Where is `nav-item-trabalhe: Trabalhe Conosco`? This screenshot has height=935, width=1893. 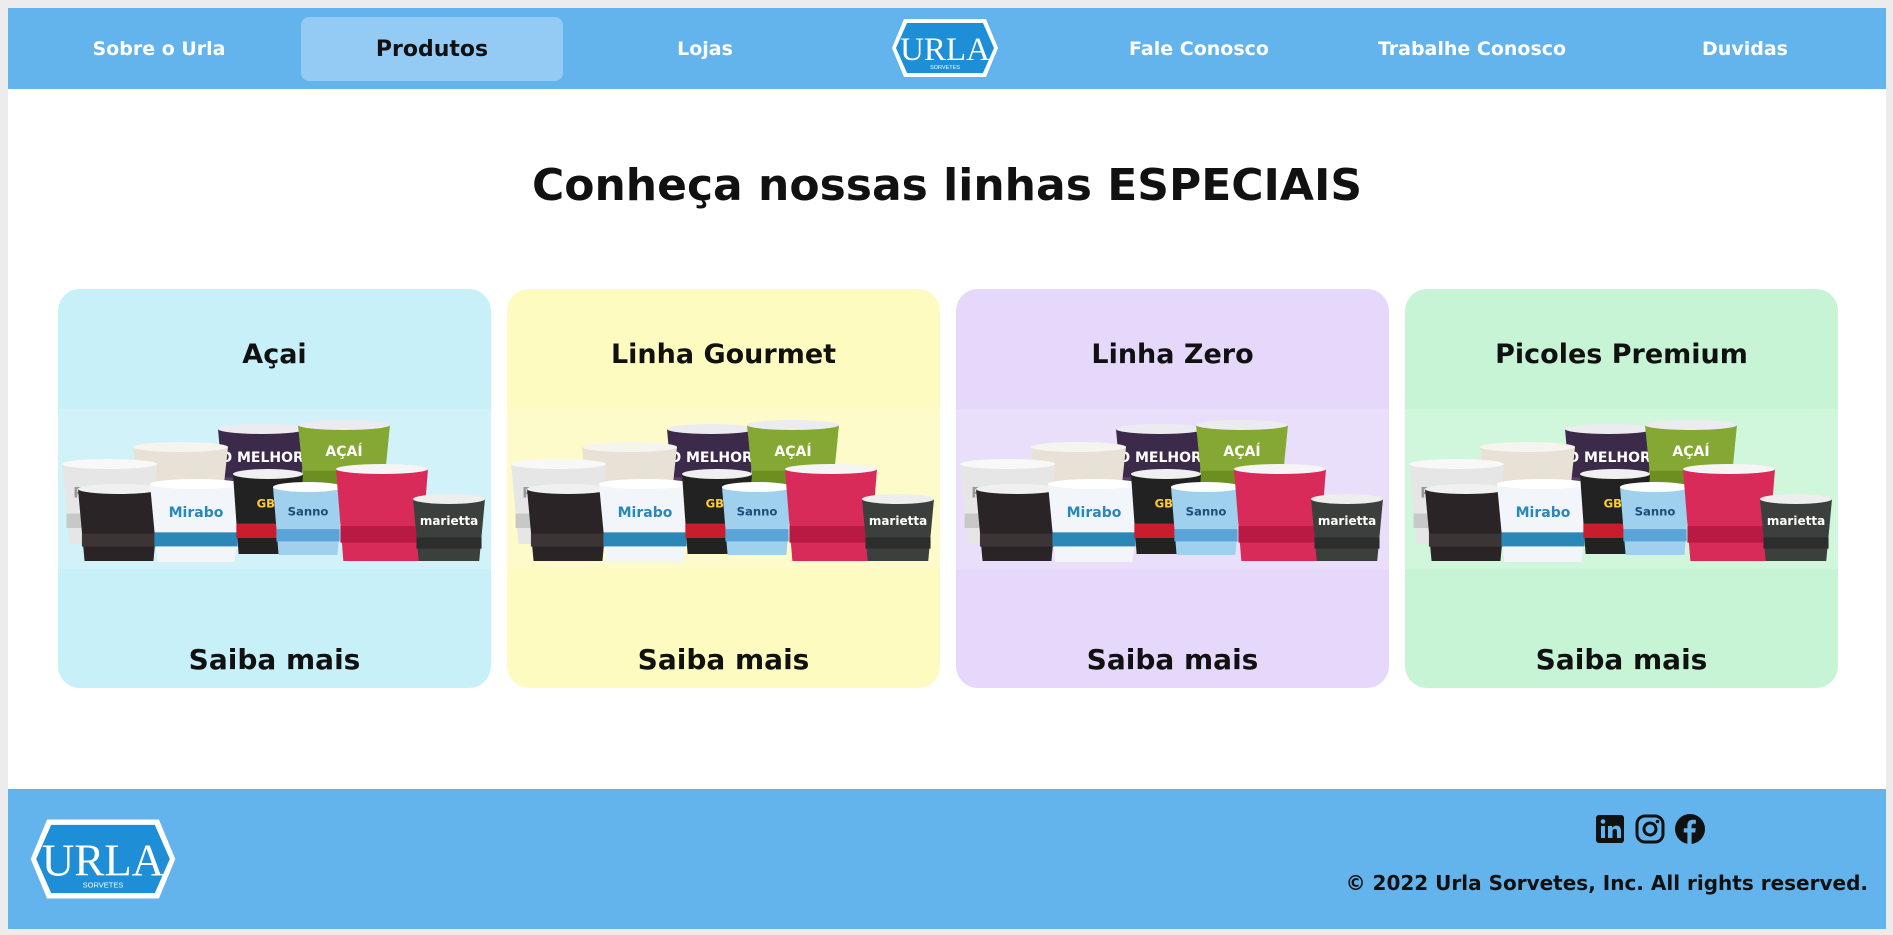
nav-item-trabalhe: Trabalhe Conosco is located at coordinates (1472, 49).